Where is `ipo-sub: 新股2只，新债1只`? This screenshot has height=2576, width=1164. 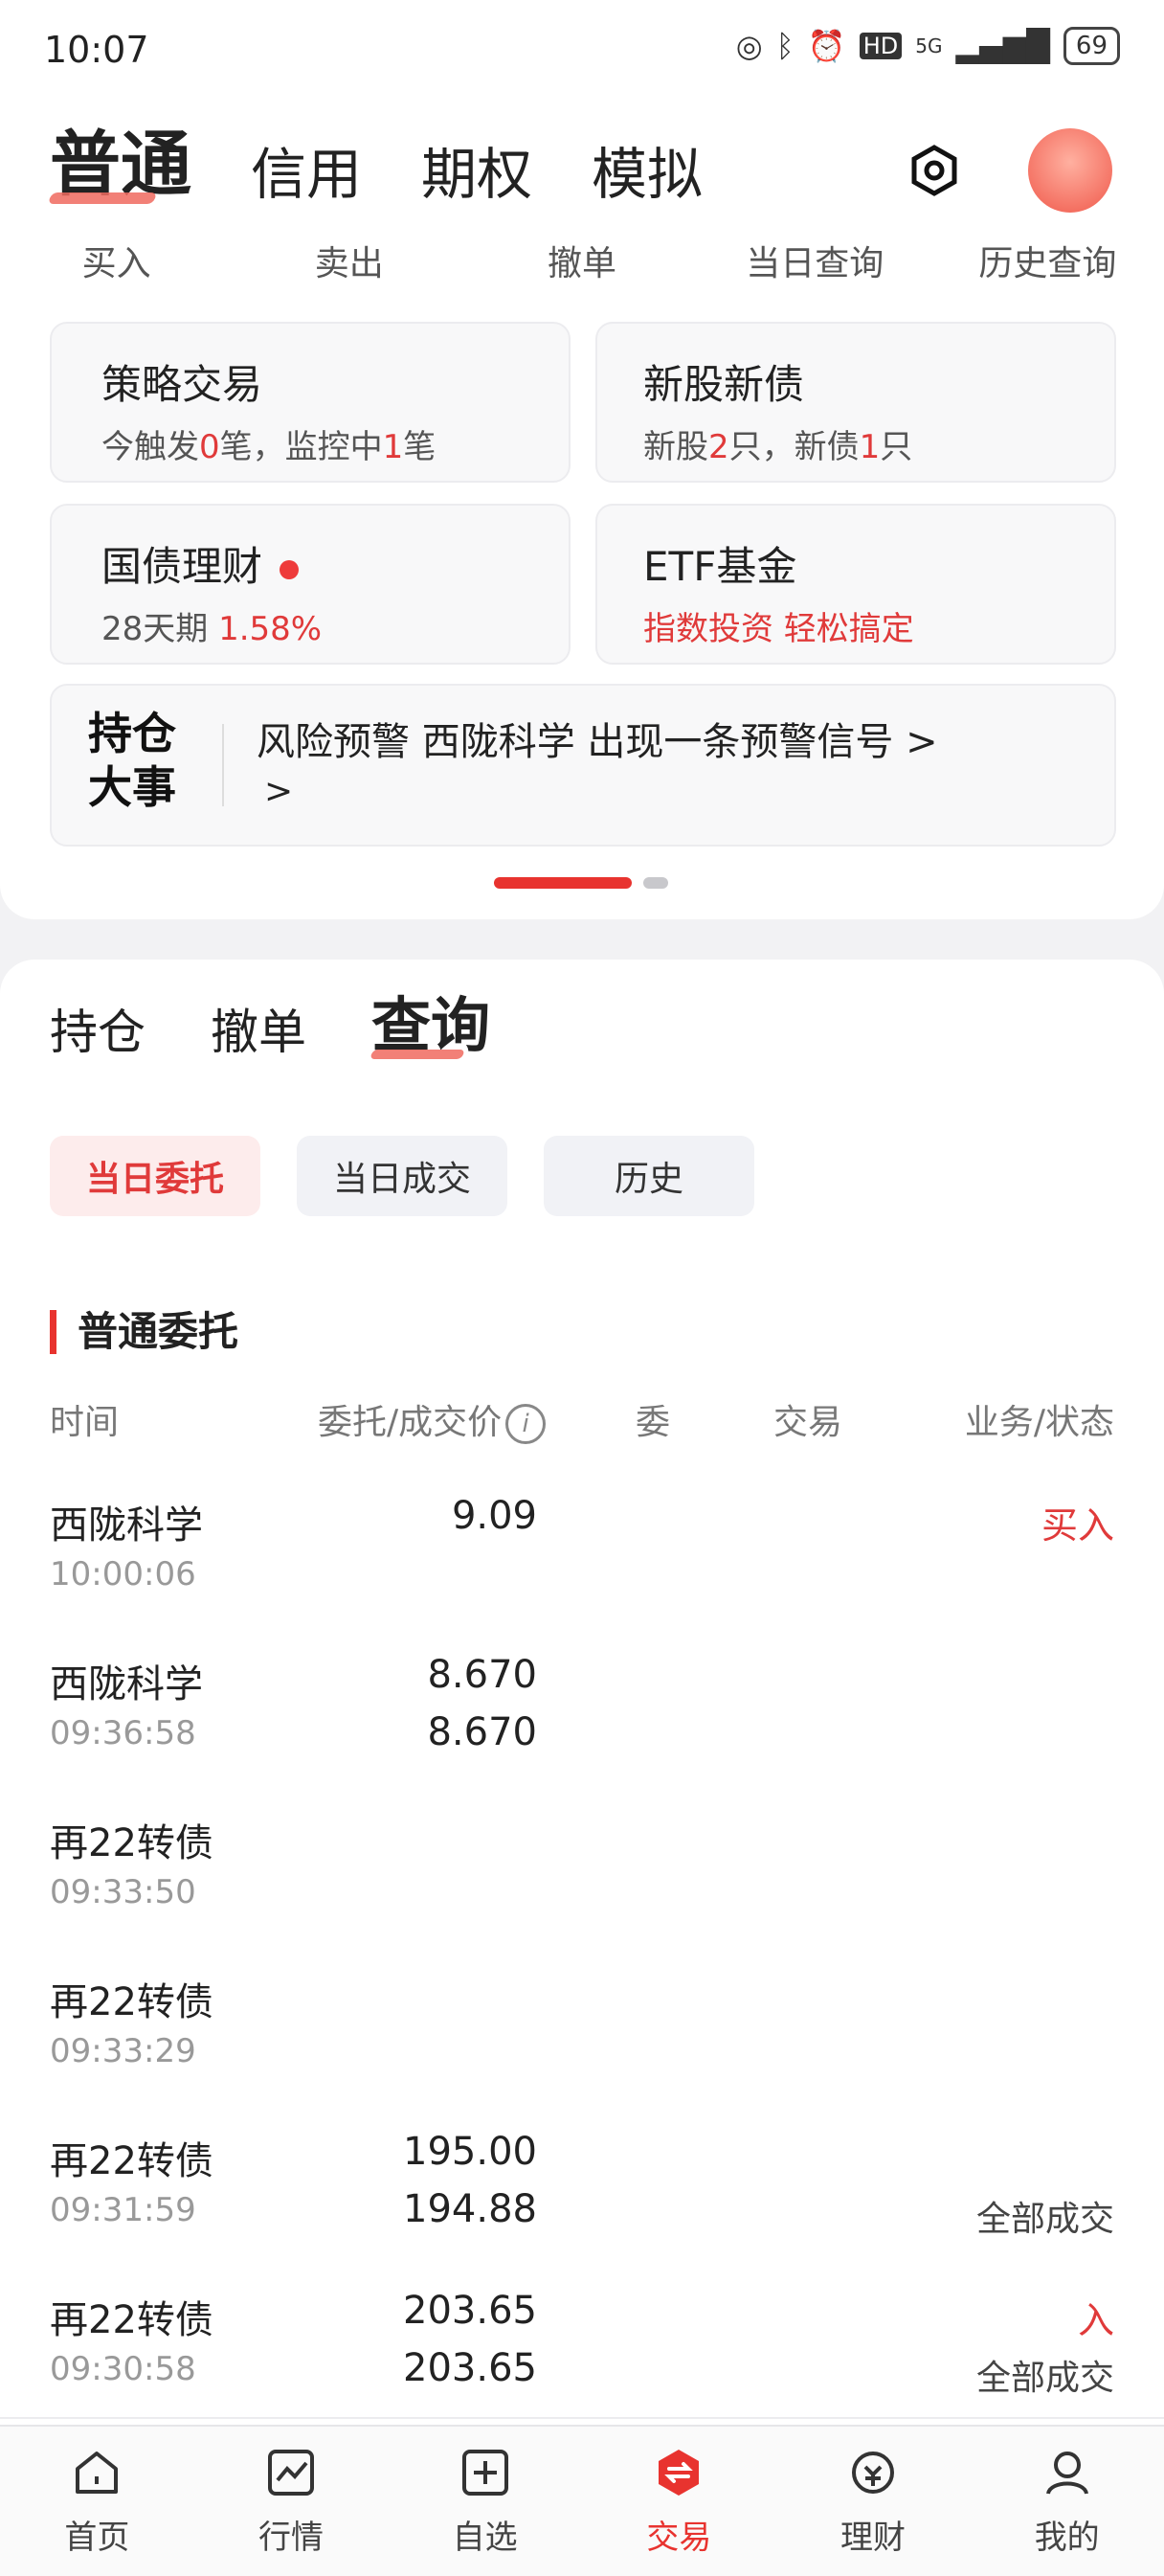 ipo-sub: 新股2只，新债1只 is located at coordinates (778, 447).